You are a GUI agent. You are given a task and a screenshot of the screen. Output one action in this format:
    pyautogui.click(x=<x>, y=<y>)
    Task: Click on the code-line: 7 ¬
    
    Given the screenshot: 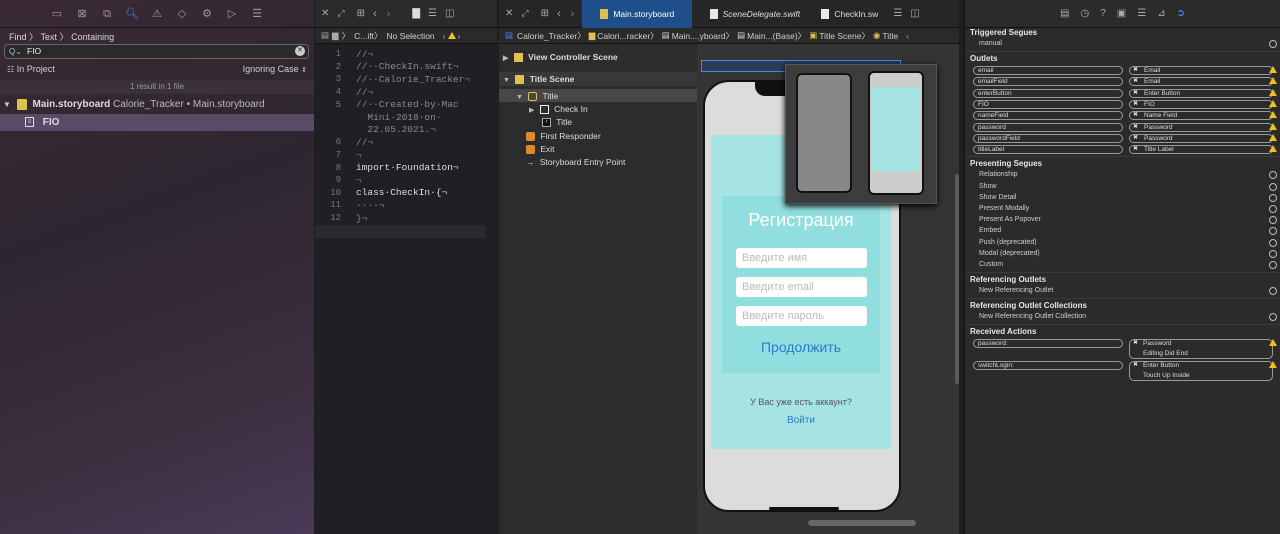 What is the action you would take?
    pyautogui.click(x=406, y=155)
    